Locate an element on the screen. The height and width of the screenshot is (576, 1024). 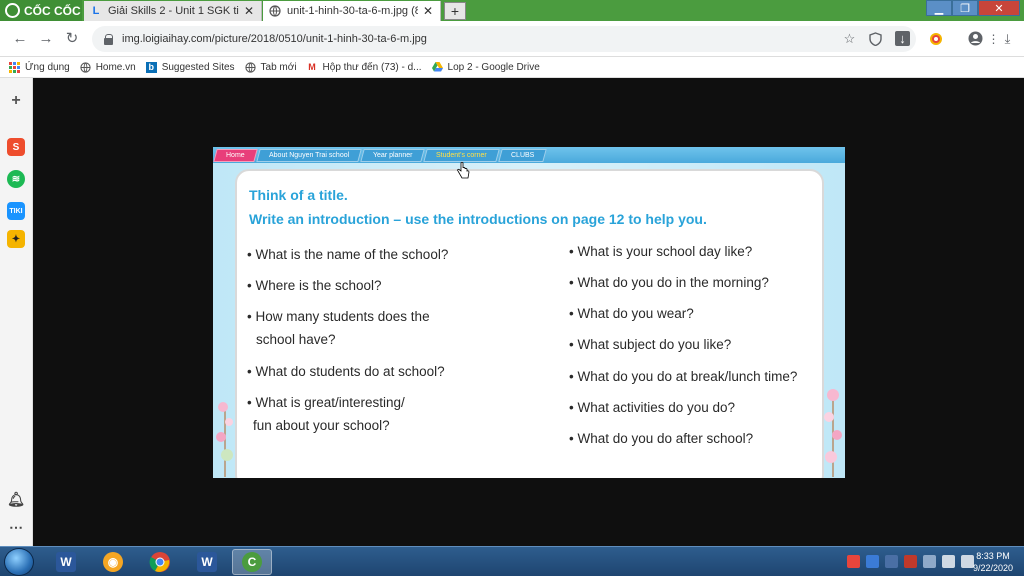
download-arrow-icon: ⤓ is located at coordinates (1007, 38).